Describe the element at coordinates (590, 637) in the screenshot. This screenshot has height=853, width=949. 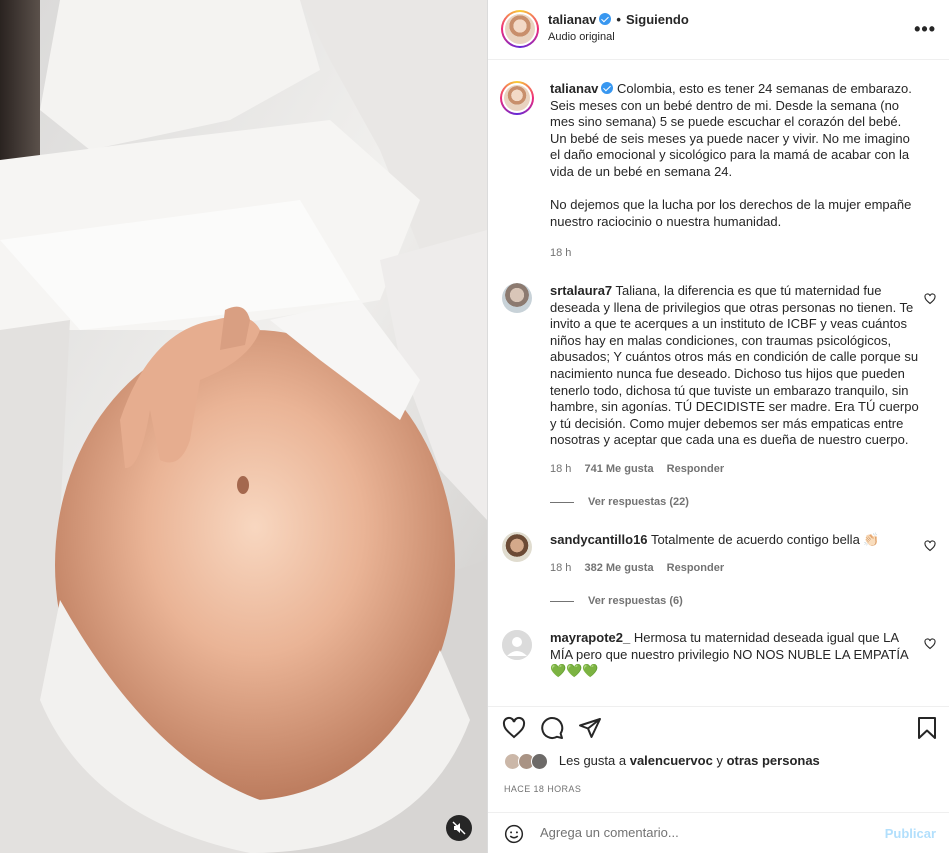
I see `comment-username: mayrapote2_` at that location.